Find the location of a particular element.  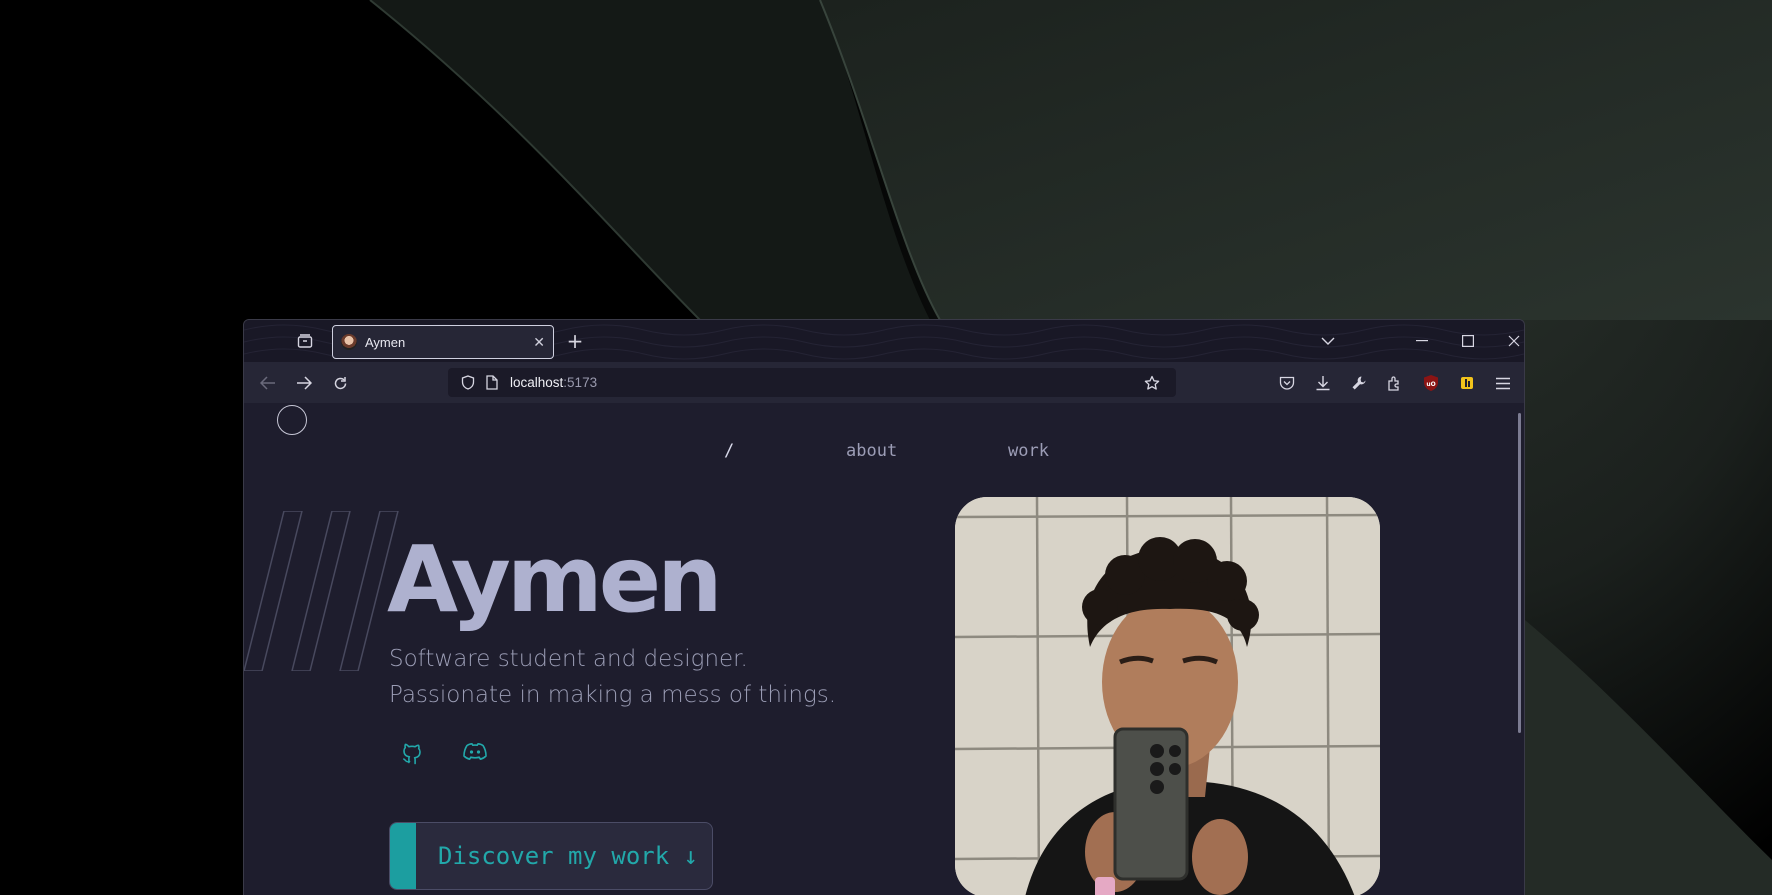

url-bar: localhost:5173 is located at coordinates (812, 382).